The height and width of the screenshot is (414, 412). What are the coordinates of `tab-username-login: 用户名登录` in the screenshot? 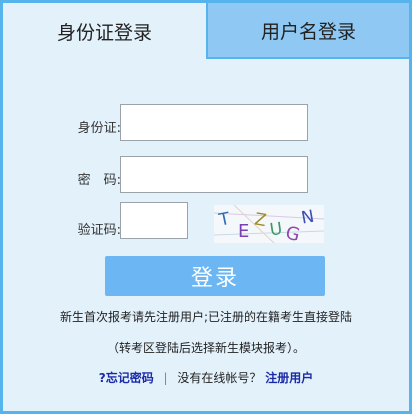 It's located at (307, 31).